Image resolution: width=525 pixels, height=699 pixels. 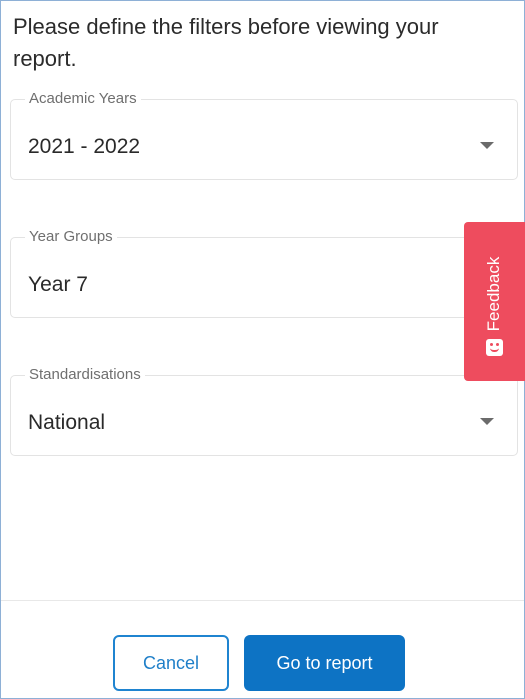 What do you see at coordinates (494, 347) in the screenshot?
I see `smiley-face-icon` at bounding box center [494, 347].